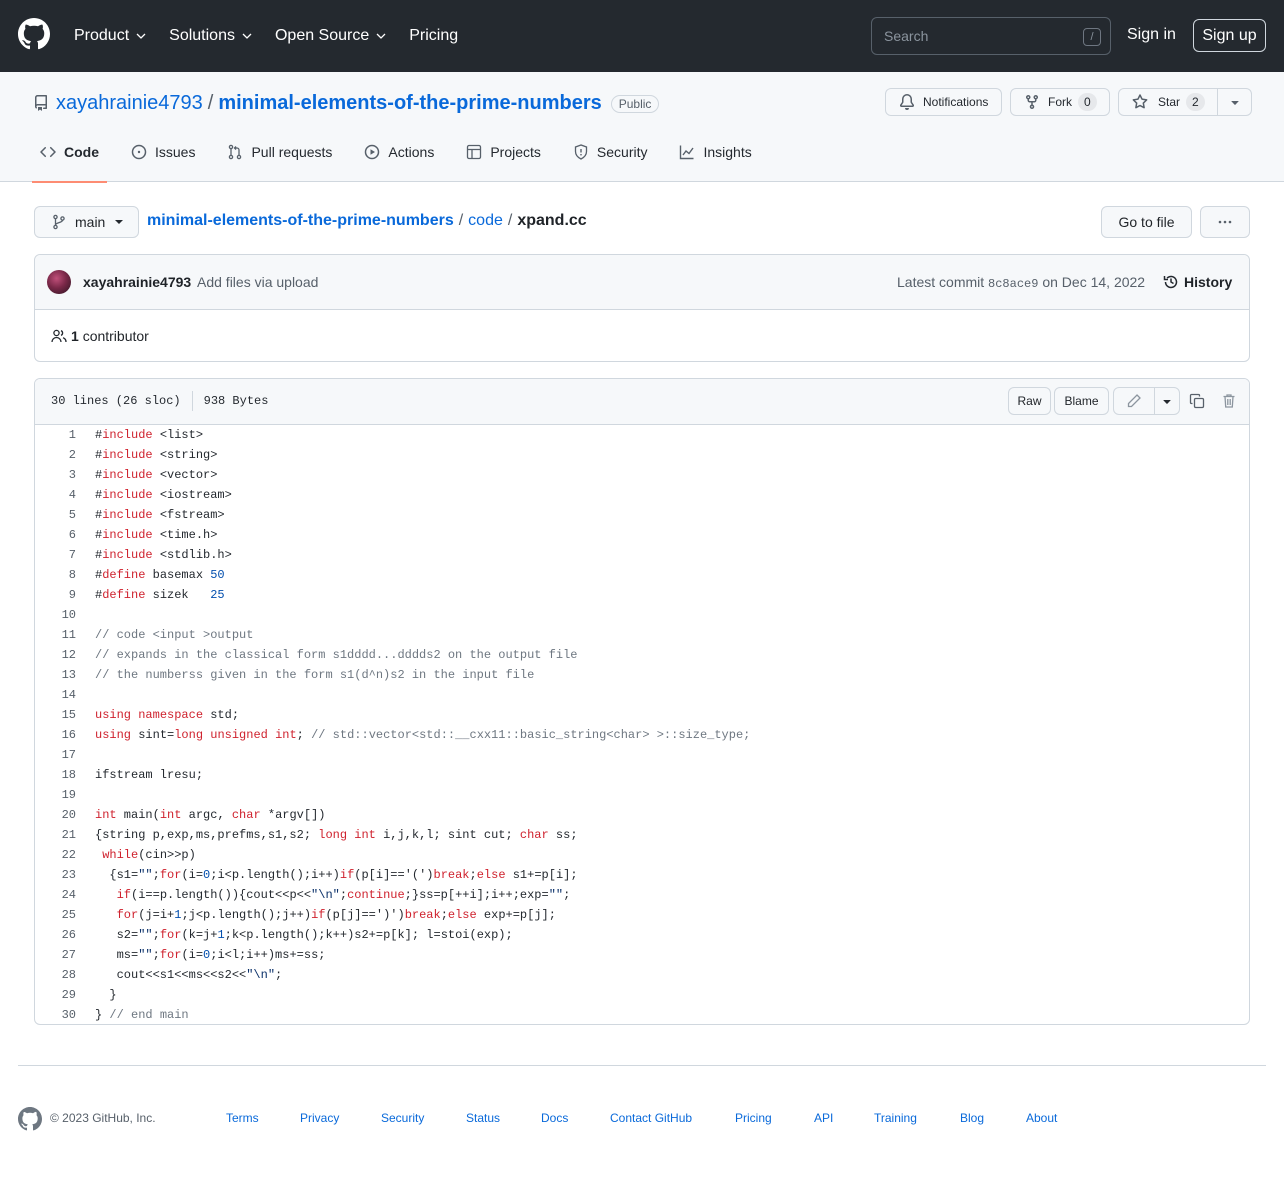  I want to click on fork-button: Fork 0, so click(1060, 102).